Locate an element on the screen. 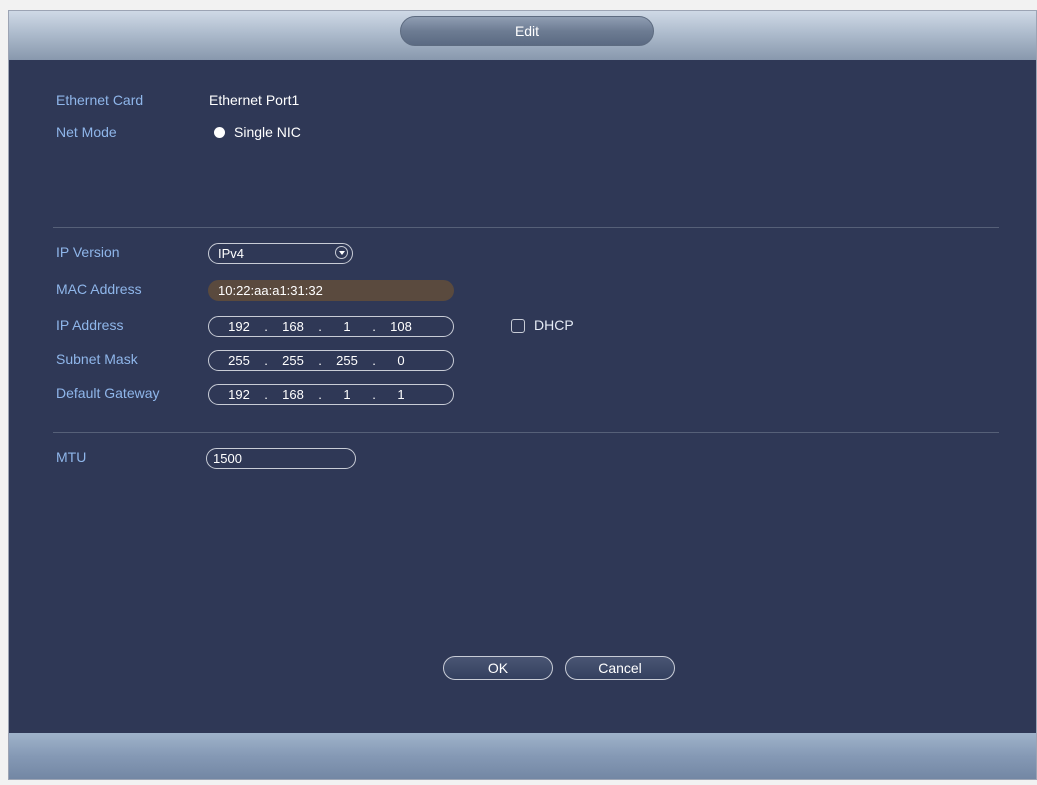 The width and height of the screenshot is (1037, 785). mac-address-field: 10:22:aa:a1:31:32 is located at coordinates (331, 290).